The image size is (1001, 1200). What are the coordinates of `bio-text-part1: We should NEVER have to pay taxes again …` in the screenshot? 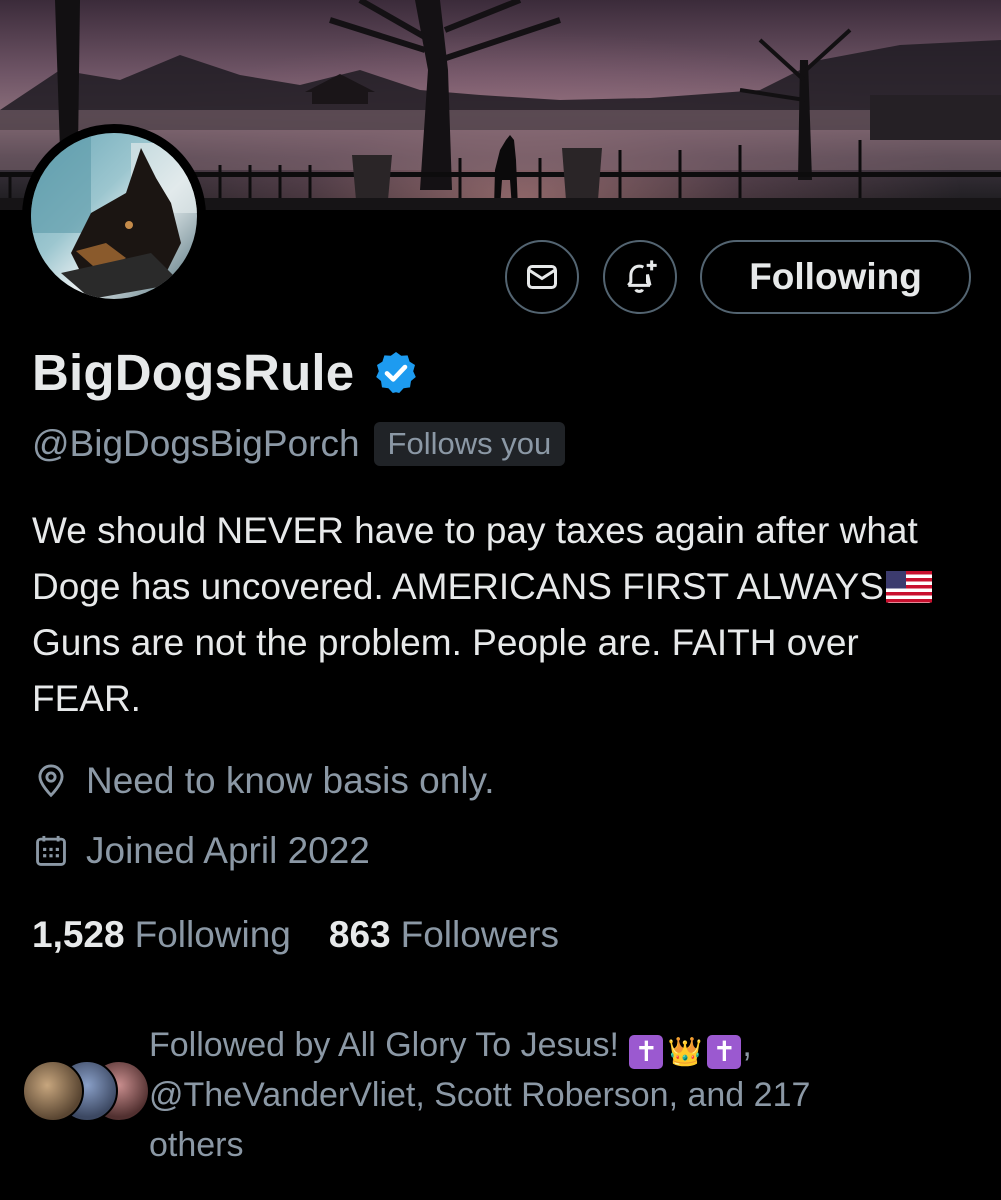 It's located at (475, 558).